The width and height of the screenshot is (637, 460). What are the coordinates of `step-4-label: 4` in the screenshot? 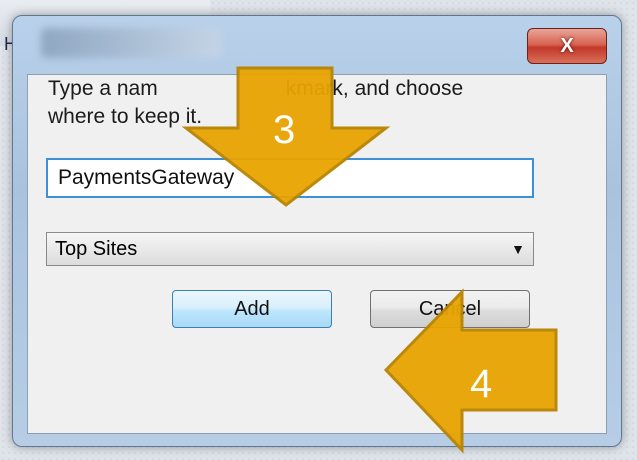 It's located at (481, 384).